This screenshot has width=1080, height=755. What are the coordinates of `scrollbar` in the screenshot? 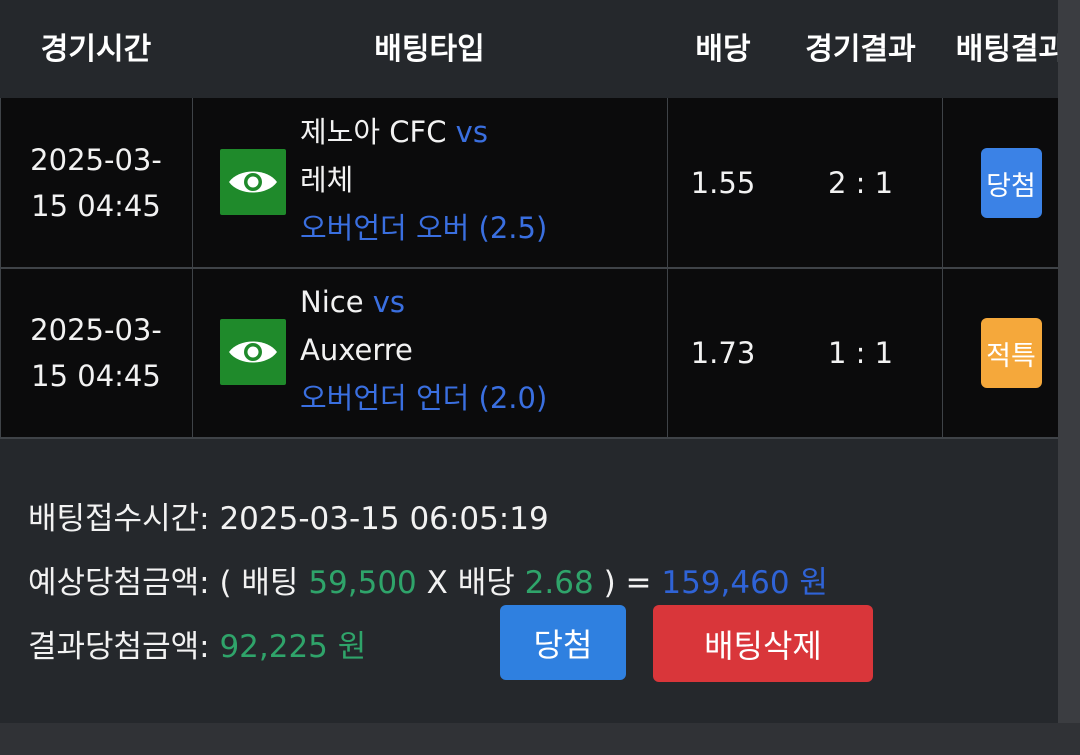 It's located at (1069, 361).